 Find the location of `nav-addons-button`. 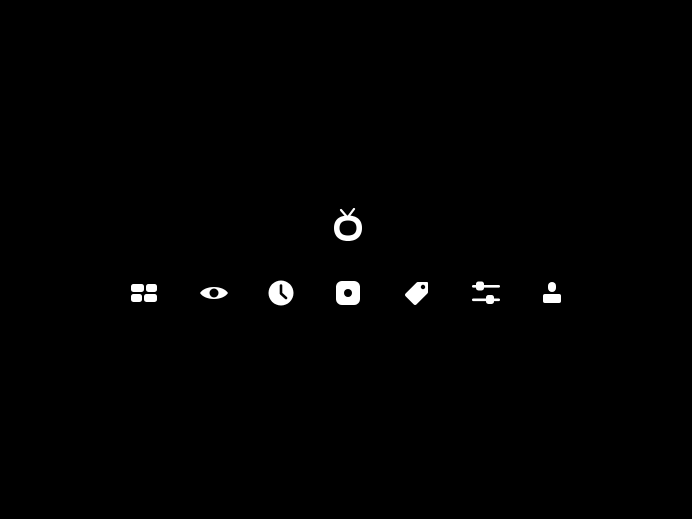

nav-addons-button is located at coordinates (417, 293).